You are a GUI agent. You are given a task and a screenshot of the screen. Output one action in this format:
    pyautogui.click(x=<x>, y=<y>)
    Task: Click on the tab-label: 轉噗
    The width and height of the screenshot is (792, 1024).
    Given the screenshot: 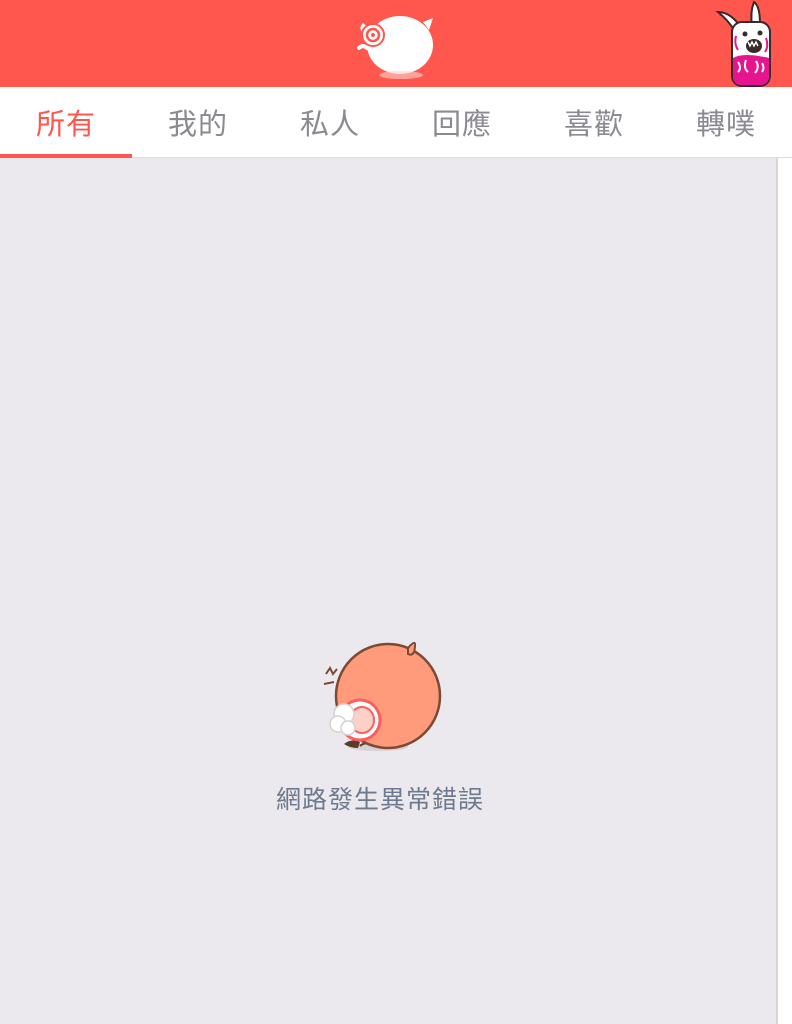 What is the action you would take?
    pyautogui.click(x=725, y=124)
    